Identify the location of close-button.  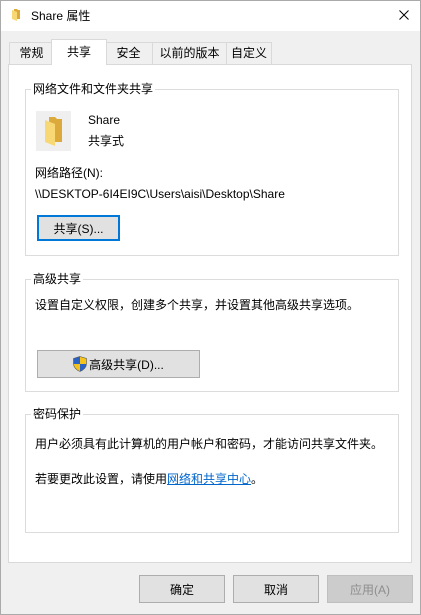
(400, 16).